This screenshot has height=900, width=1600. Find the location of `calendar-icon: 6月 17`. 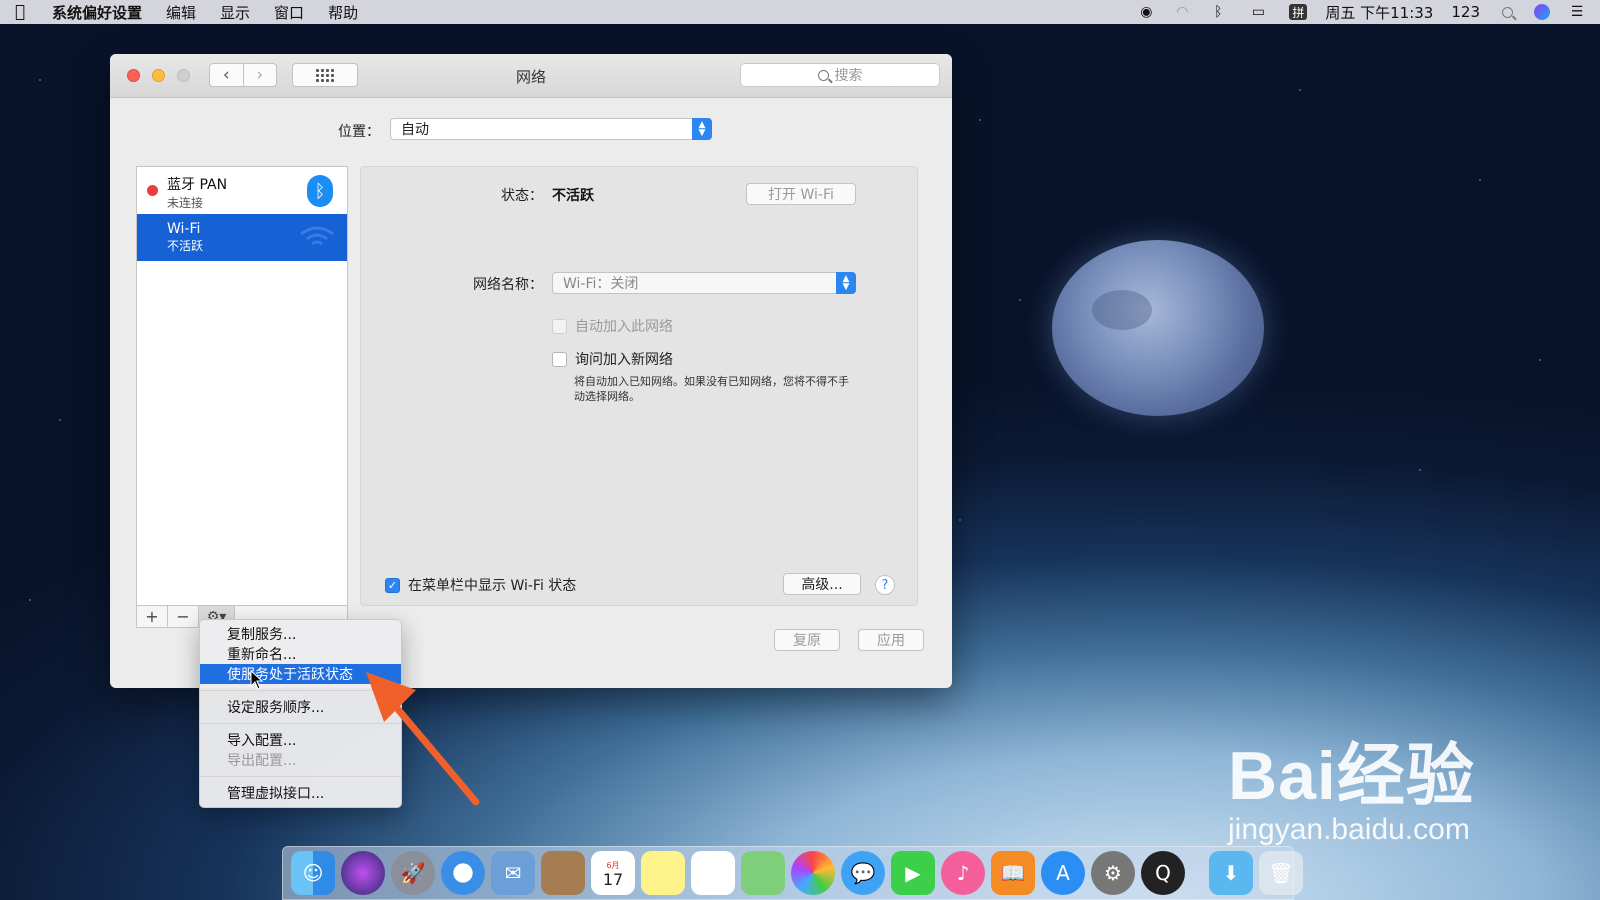

calendar-icon: 6月 17 is located at coordinates (613, 873).